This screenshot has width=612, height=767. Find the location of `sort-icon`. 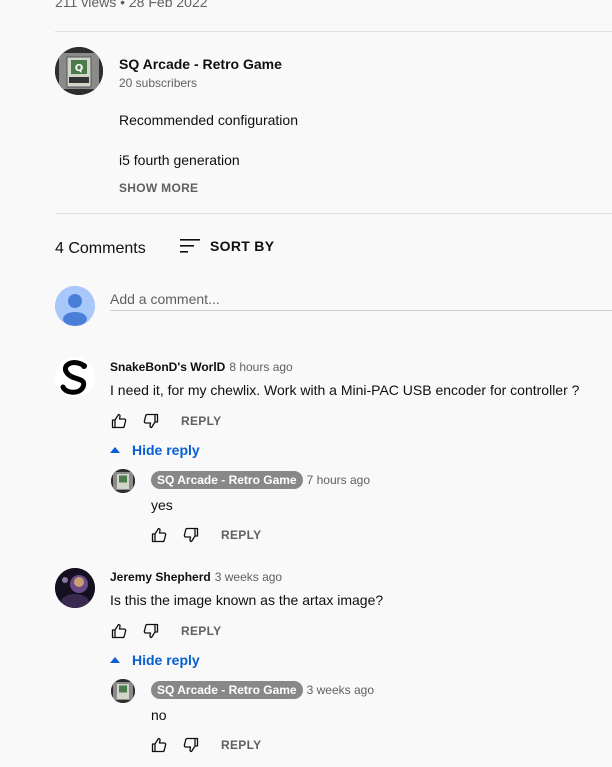

sort-icon is located at coordinates (190, 246).